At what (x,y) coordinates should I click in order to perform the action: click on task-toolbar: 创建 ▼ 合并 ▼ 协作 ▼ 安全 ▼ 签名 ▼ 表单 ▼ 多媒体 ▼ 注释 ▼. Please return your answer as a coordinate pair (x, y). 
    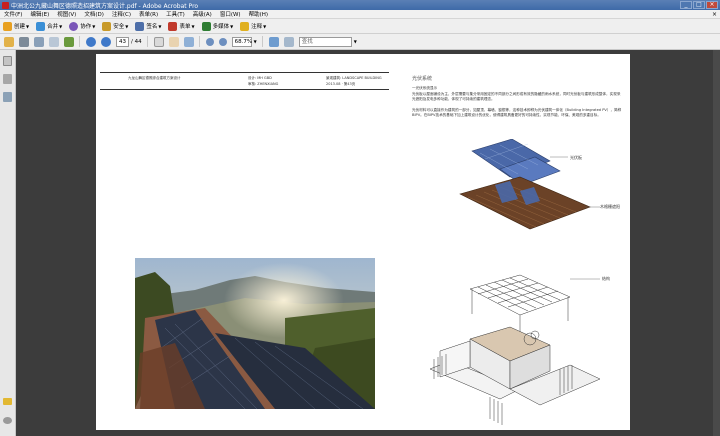
    Looking at the image, I should click on (360, 26).